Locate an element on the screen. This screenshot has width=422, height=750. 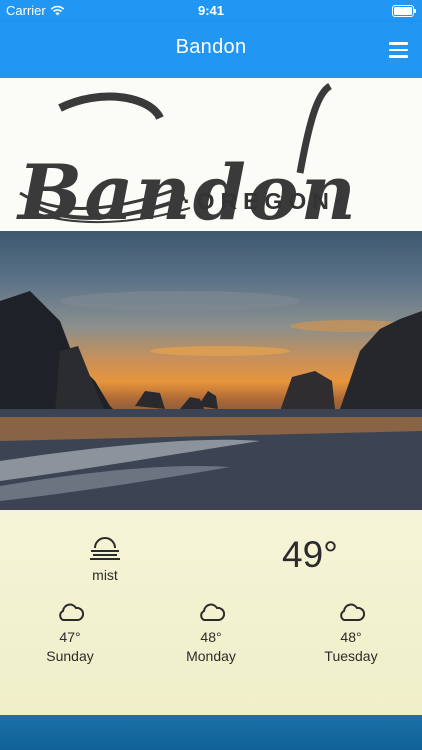
forecast-day-label: Monday is located at coordinates (211, 656).